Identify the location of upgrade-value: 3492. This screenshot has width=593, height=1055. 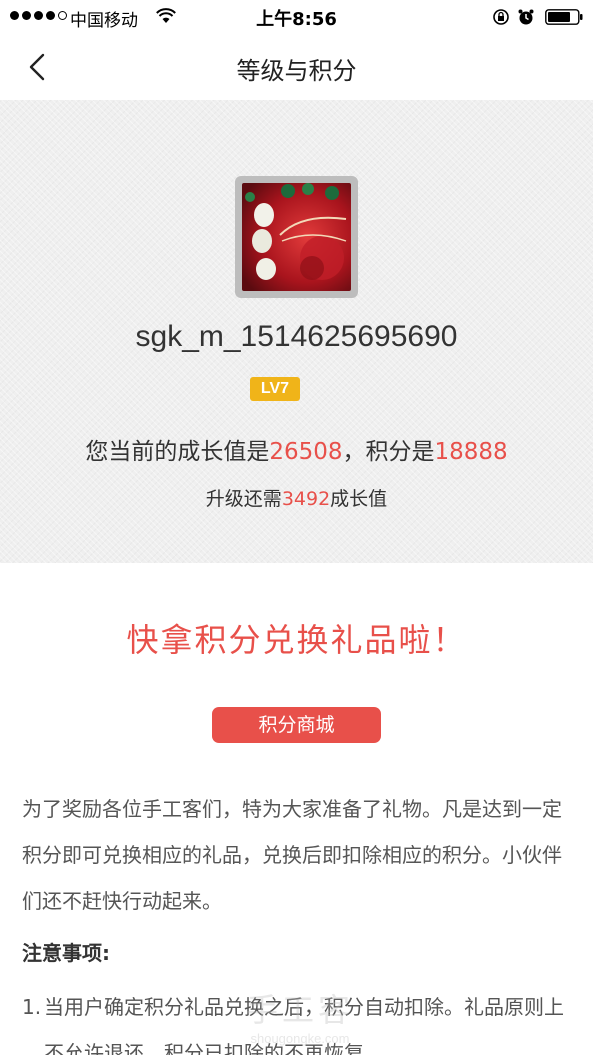
(306, 499).